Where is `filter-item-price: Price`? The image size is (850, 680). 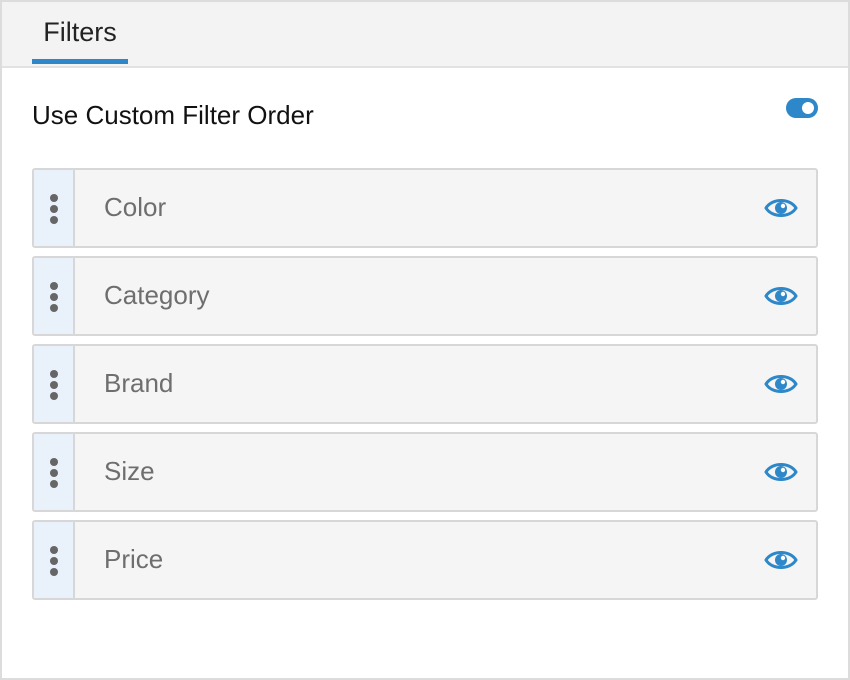
filter-item-price: Price is located at coordinates (425, 560).